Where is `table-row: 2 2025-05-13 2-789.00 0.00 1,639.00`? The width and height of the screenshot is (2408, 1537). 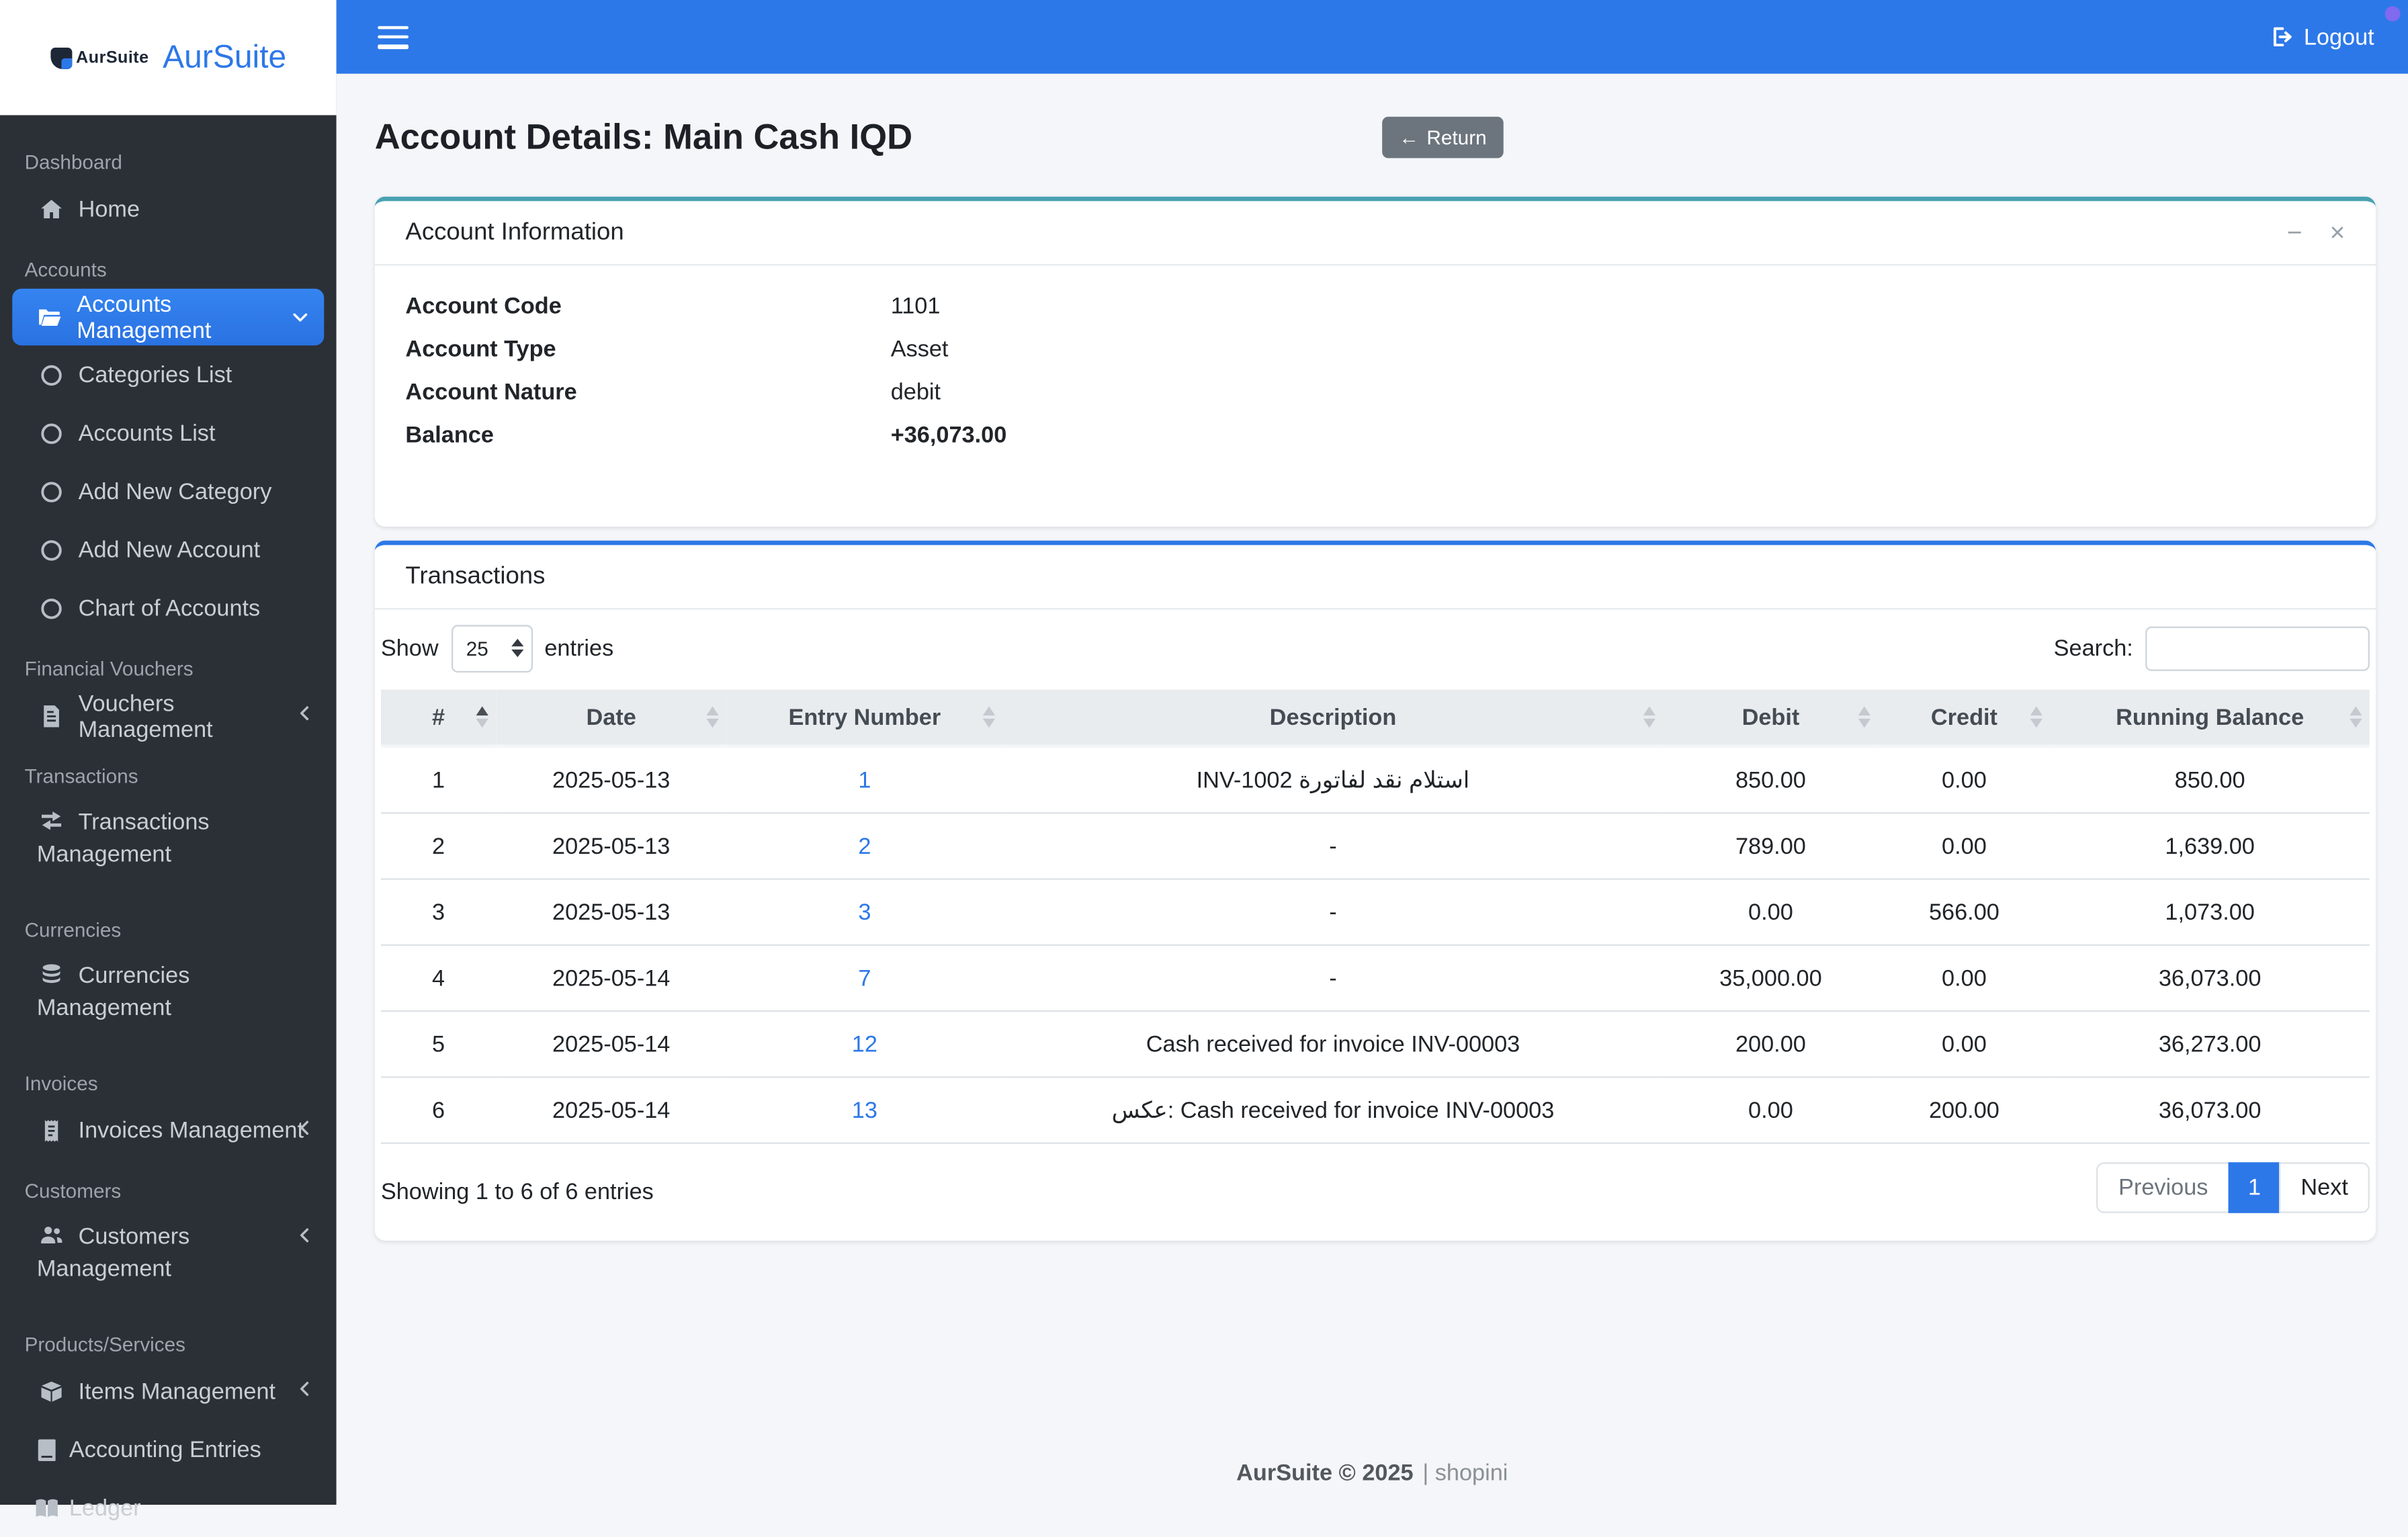
table-row: 2 2025-05-13 2-789.00 0.00 1,639.00 is located at coordinates (1375, 846).